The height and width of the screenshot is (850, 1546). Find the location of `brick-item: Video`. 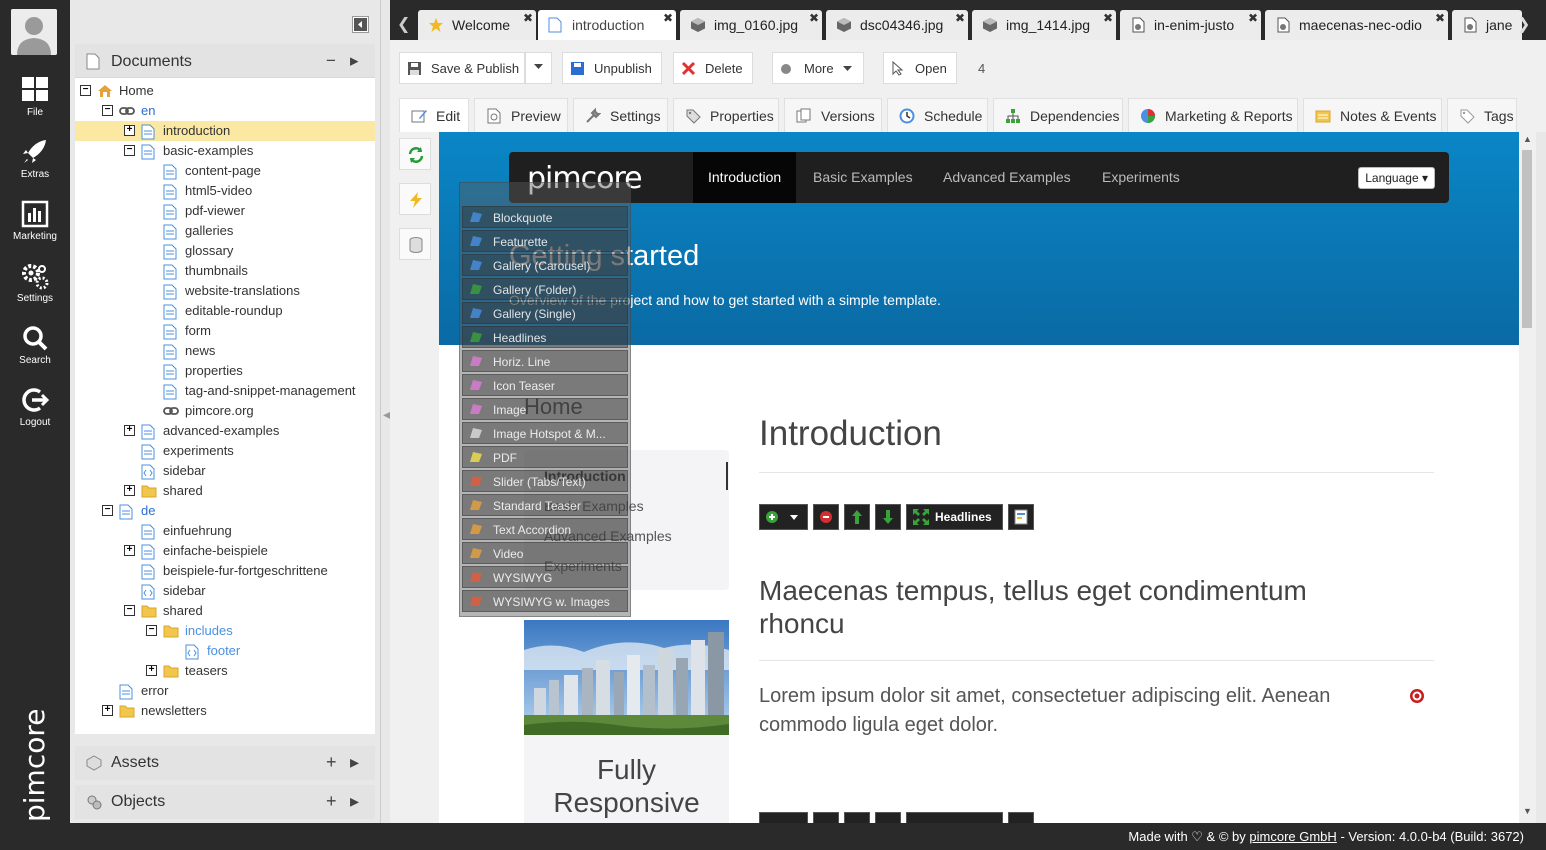

brick-item: Video is located at coordinates (545, 553).